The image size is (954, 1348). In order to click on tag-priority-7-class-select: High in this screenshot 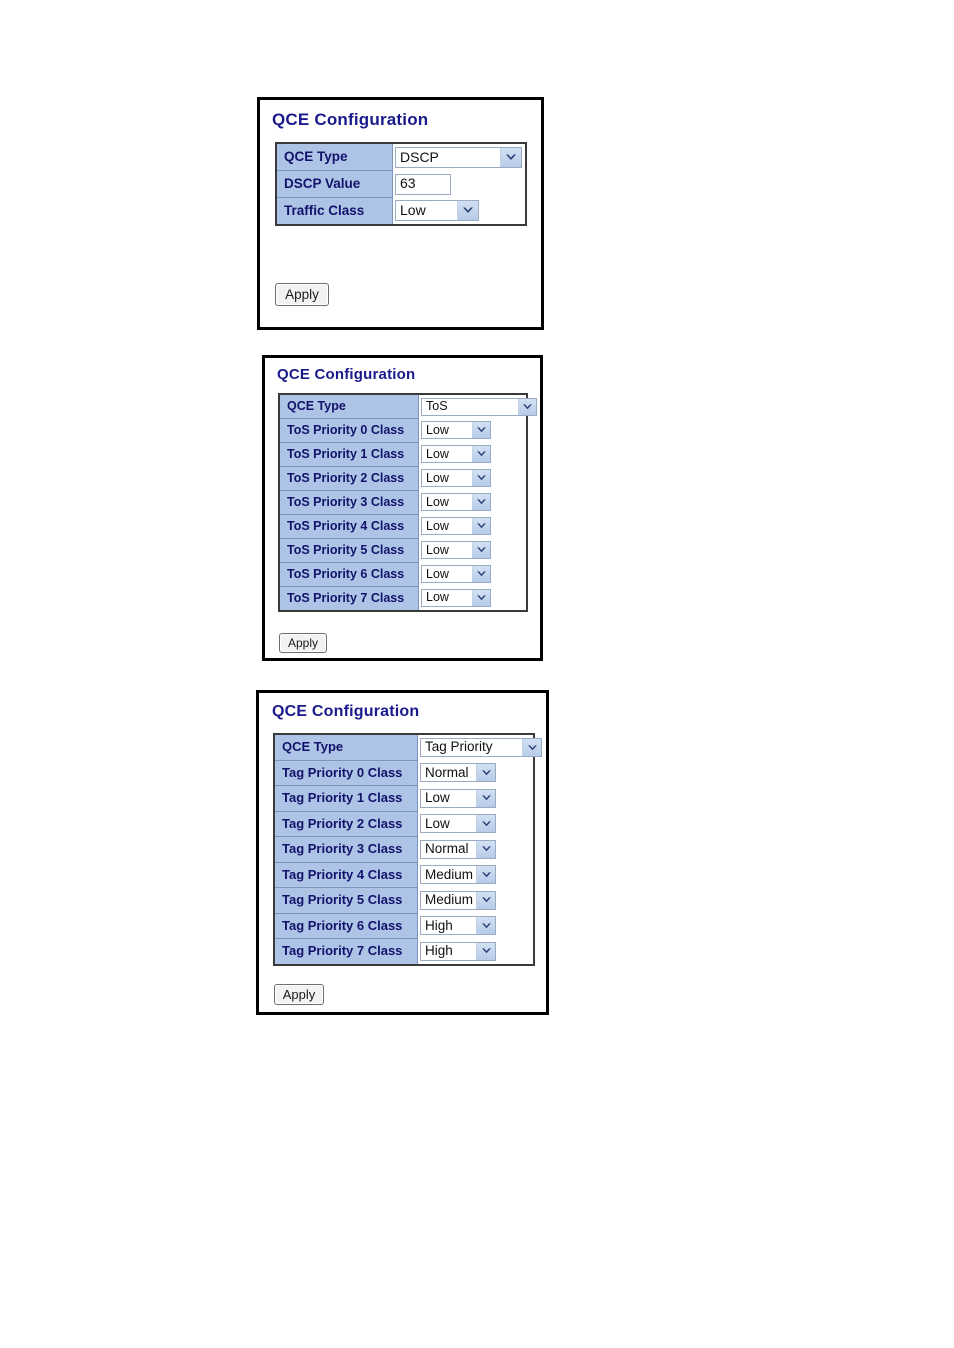, I will do `click(458, 951)`.